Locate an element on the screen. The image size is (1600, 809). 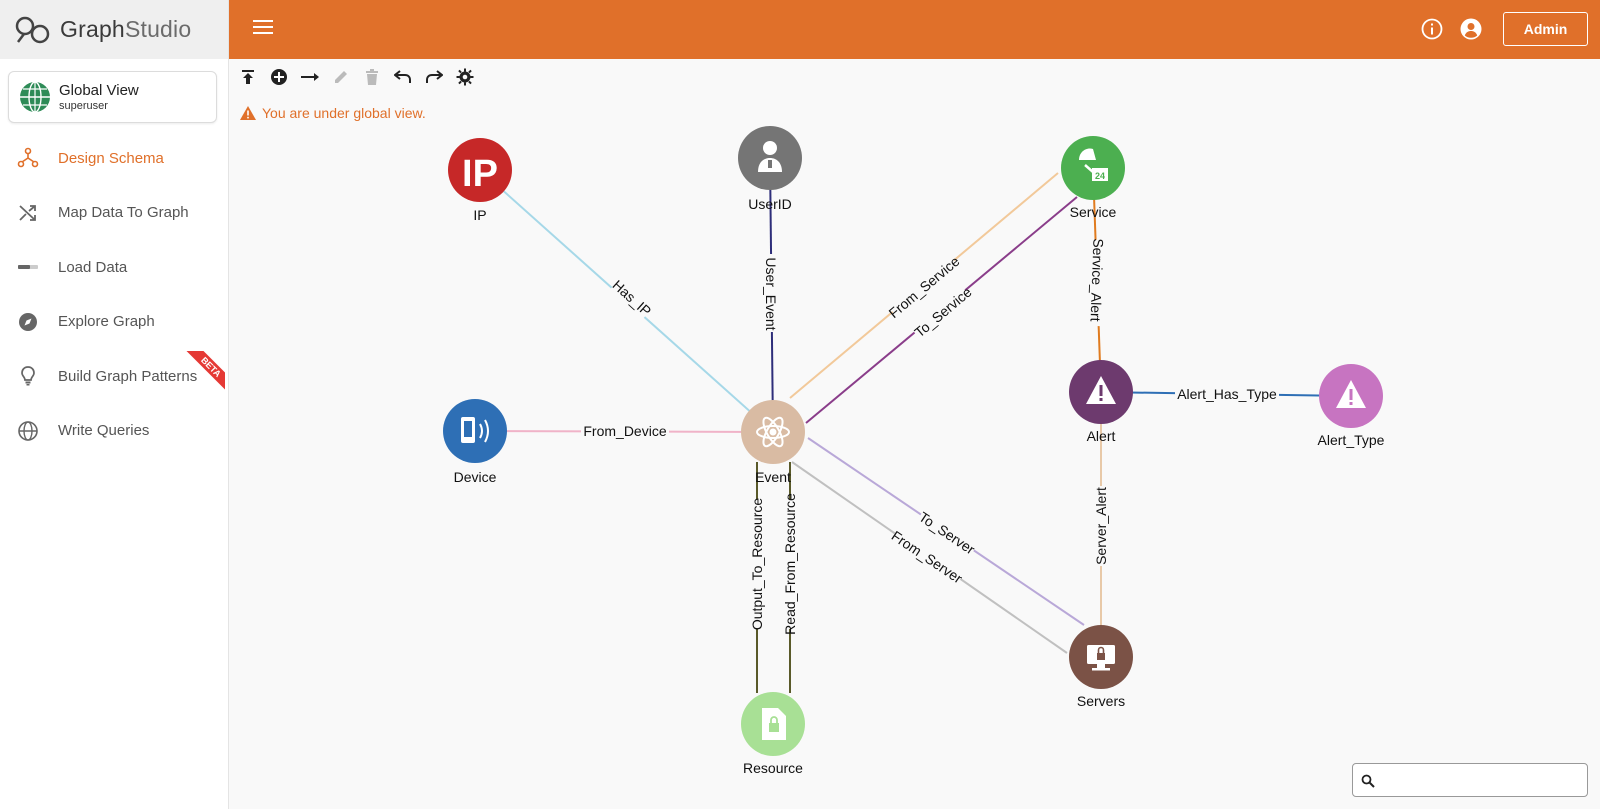
edge-label-alert-has-type: Alert_Has_Type is located at coordinates (1227, 394).